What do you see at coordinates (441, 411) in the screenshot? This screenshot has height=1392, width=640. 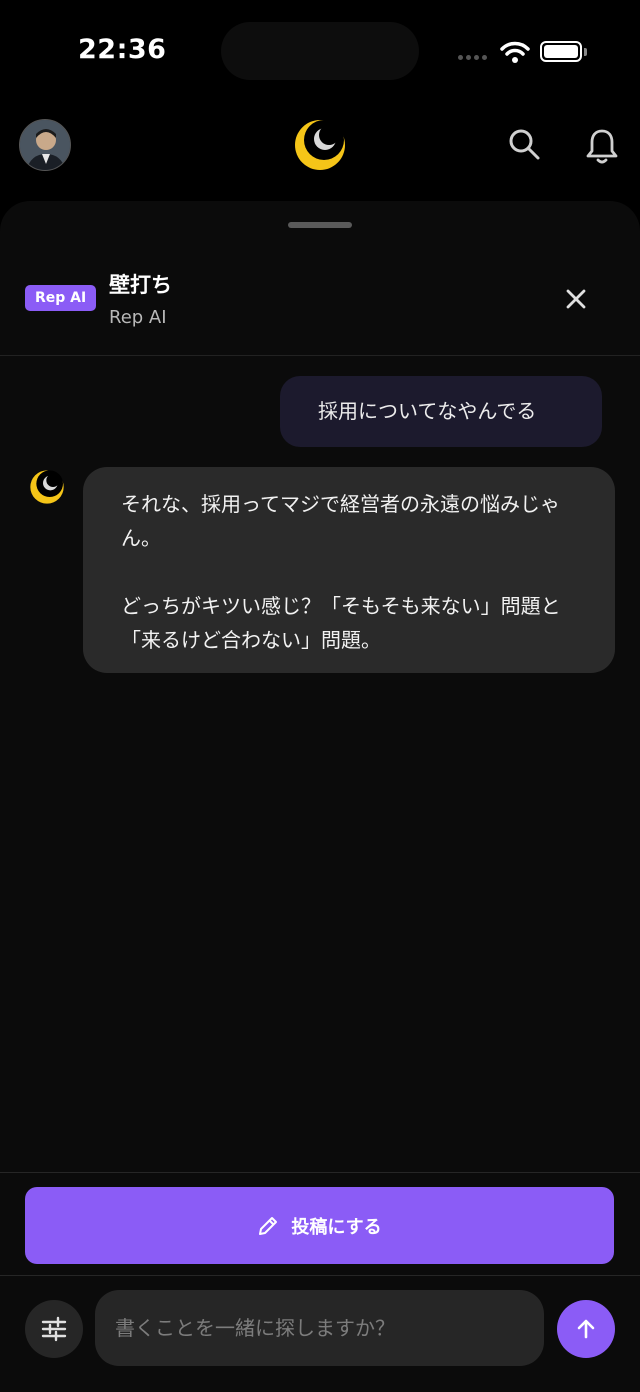 I see `user-message-bubble: 採用についてなやんでる` at bounding box center [441, 411].